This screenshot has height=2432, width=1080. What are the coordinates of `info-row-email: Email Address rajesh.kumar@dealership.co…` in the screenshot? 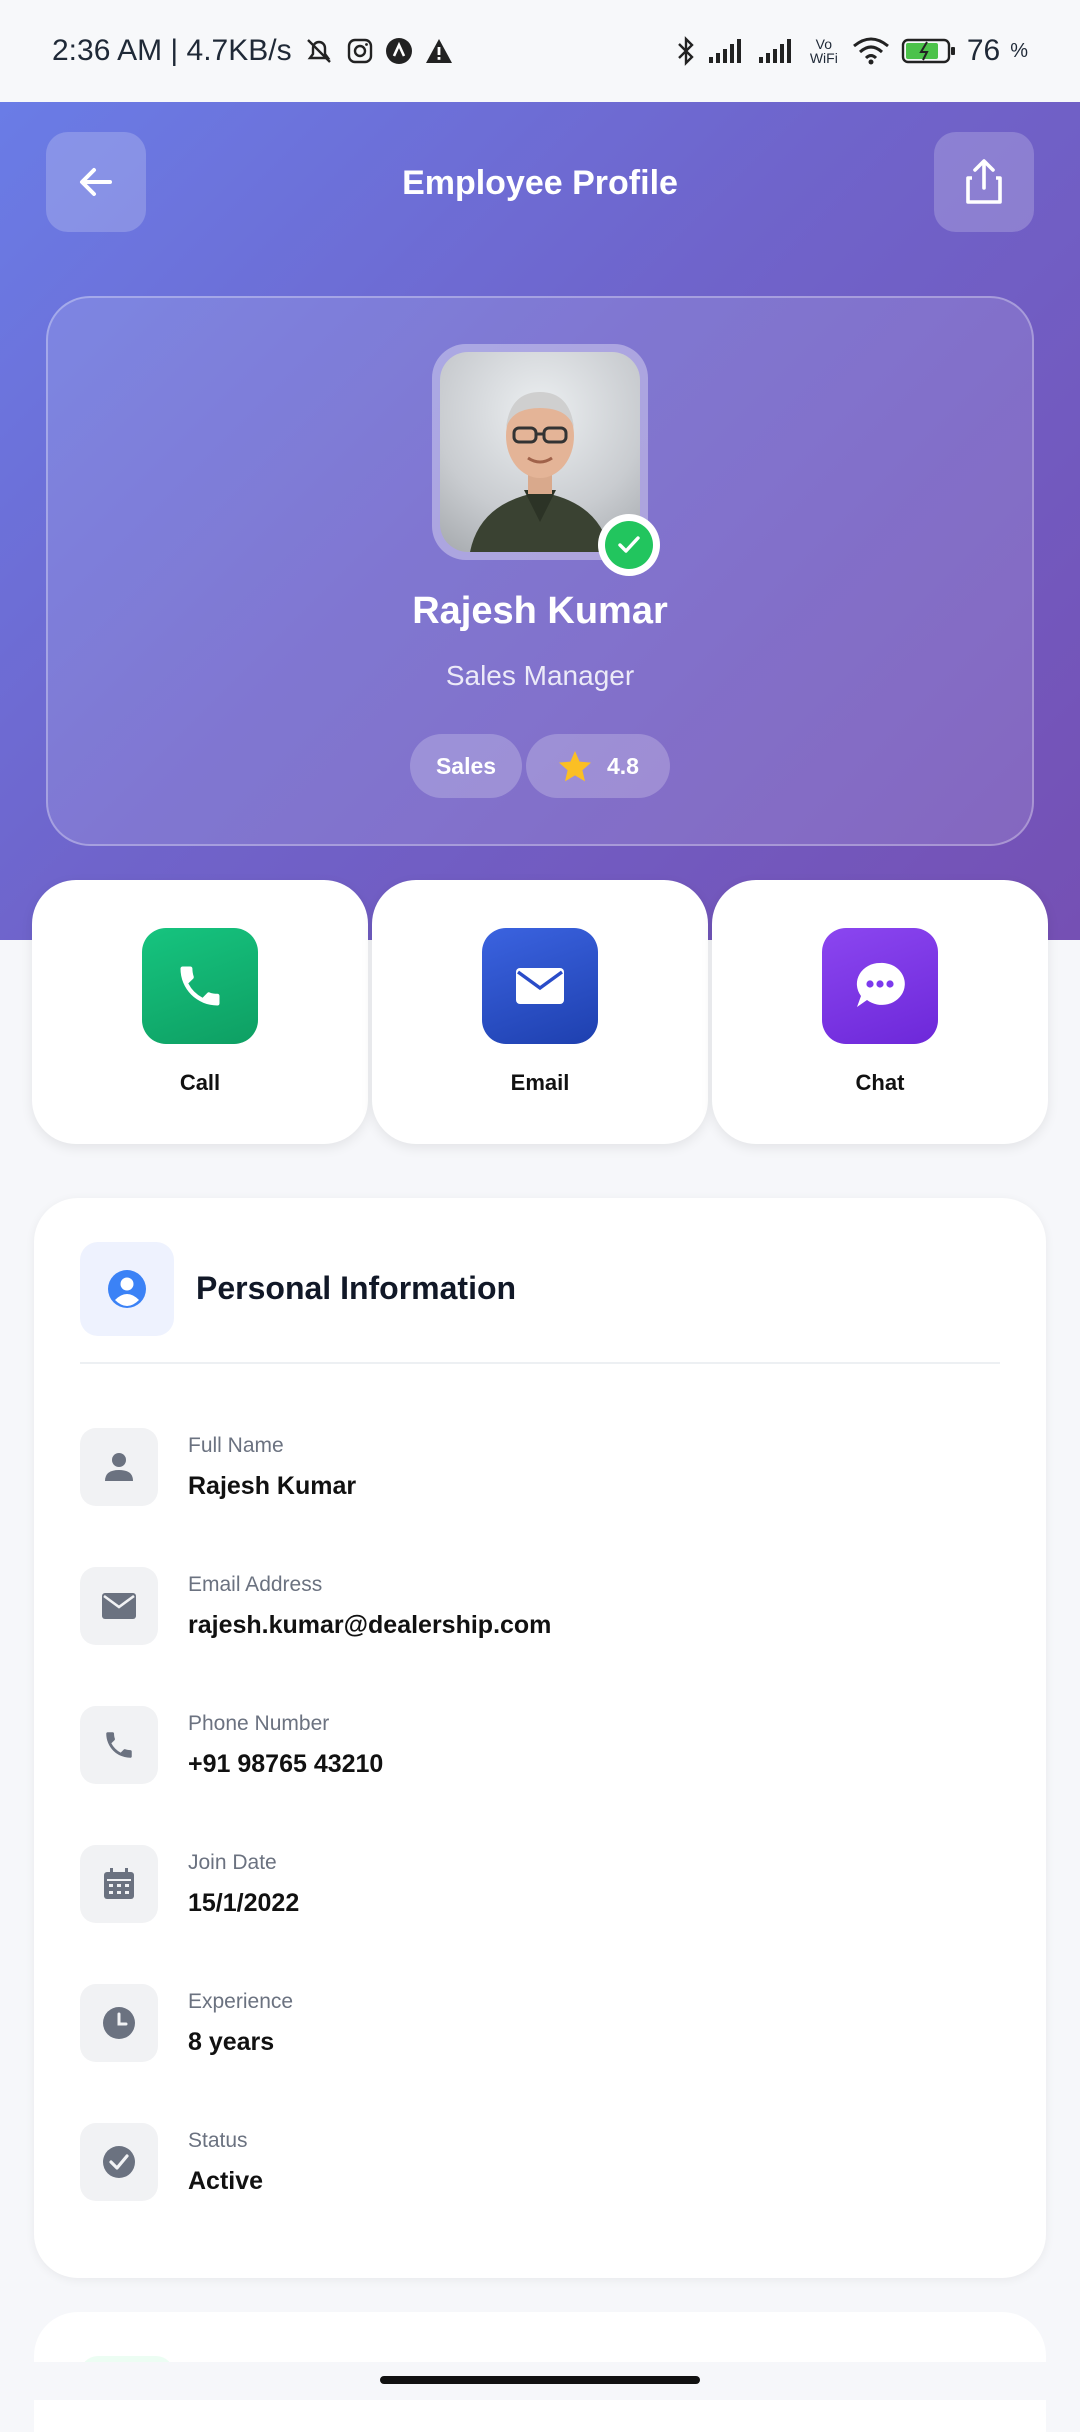 It's located at (530, 1617).